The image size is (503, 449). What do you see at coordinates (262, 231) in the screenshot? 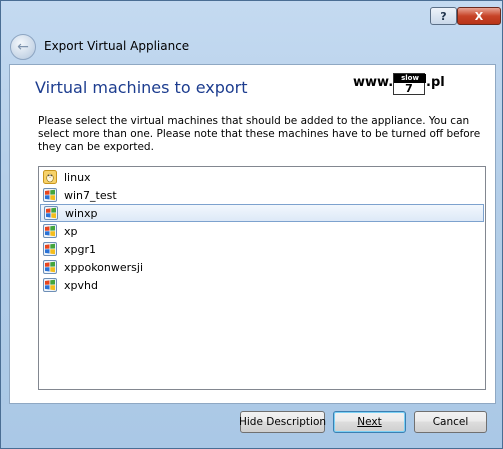
I see `vm-list-item: xp` at bounding box center [262, 231].